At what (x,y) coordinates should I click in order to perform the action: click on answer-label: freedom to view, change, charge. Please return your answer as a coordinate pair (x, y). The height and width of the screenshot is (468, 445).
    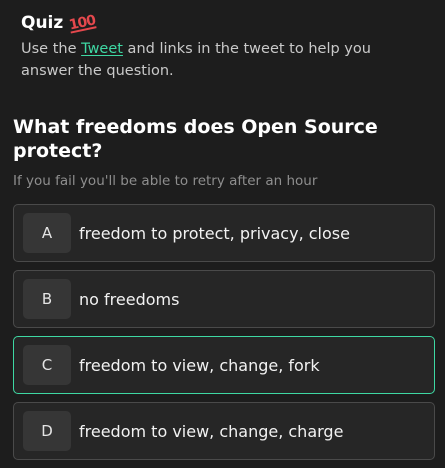
    Looking at the image, I should click on (211, 431).